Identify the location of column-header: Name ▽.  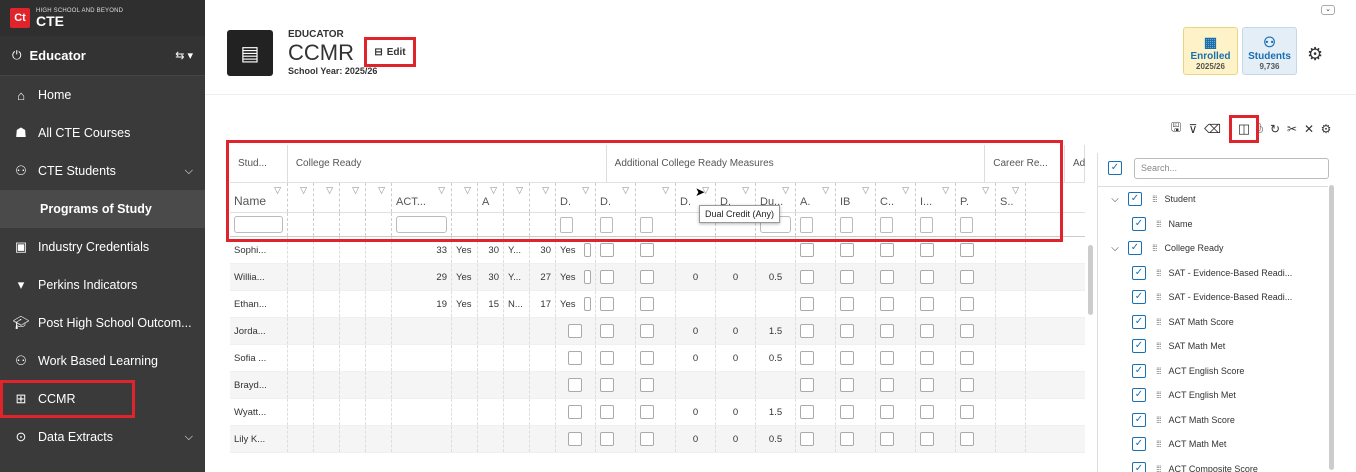
(259, 197).